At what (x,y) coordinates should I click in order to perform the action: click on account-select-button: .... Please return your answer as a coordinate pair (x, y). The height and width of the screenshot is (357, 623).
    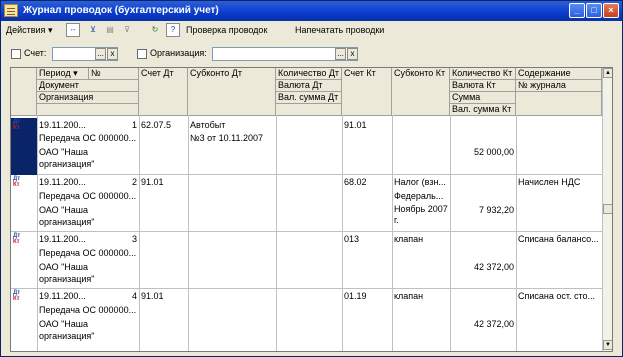
    Looking at the image, I should click on (100, 54).